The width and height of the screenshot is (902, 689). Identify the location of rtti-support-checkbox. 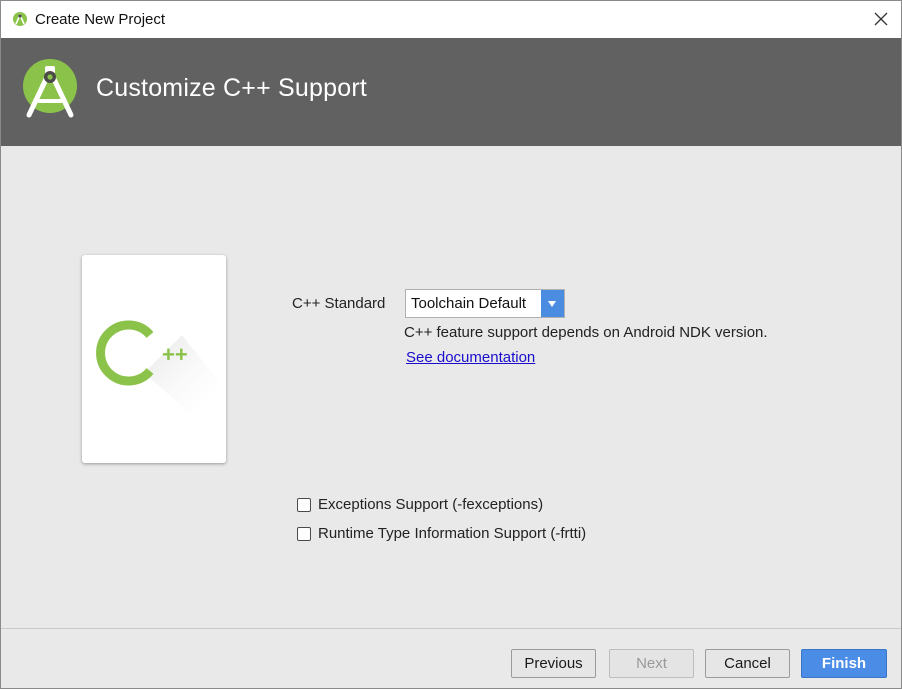
(304, 533).